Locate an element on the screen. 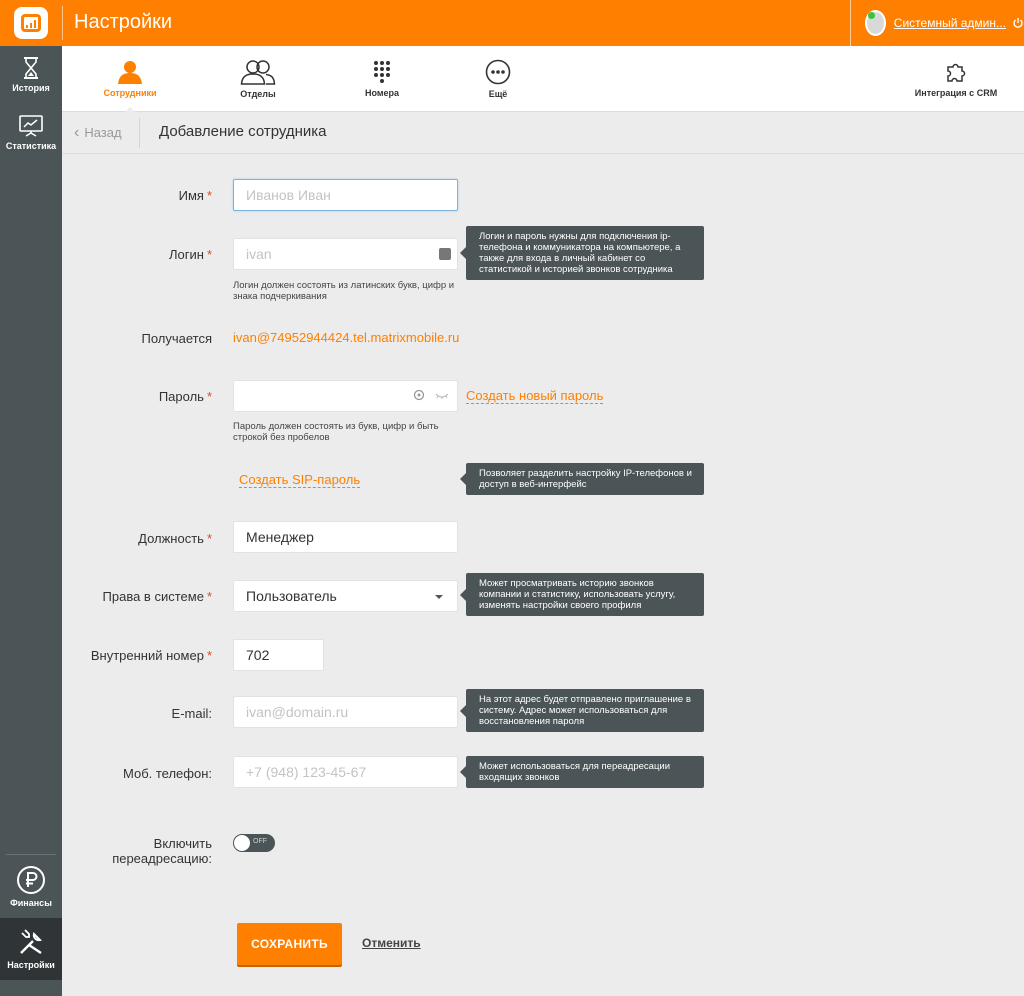  email-label: E-mail: is located at coordinates (191, 713).